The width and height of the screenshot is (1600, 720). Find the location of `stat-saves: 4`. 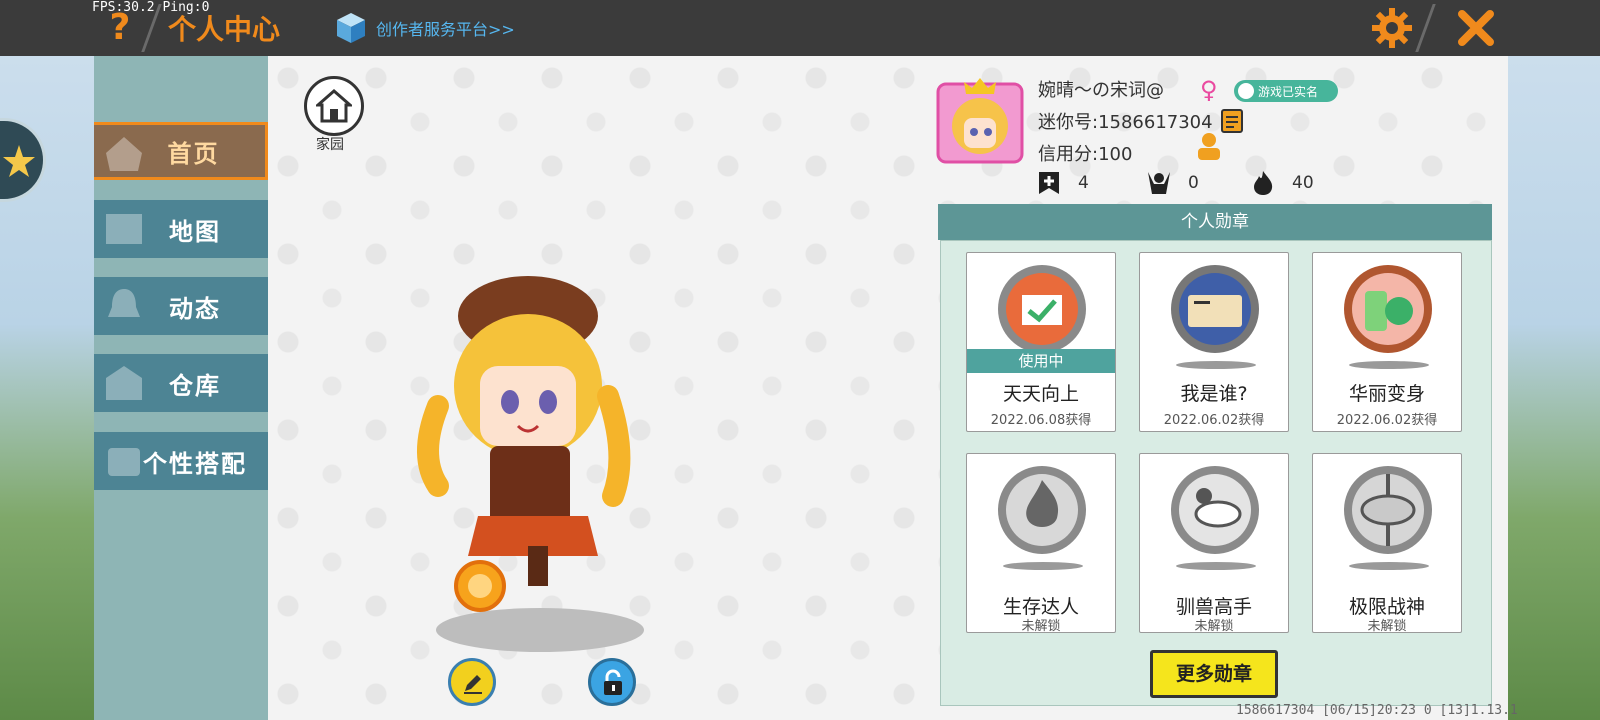

stat-saves: 4 is located at coordinates (1062, 183).